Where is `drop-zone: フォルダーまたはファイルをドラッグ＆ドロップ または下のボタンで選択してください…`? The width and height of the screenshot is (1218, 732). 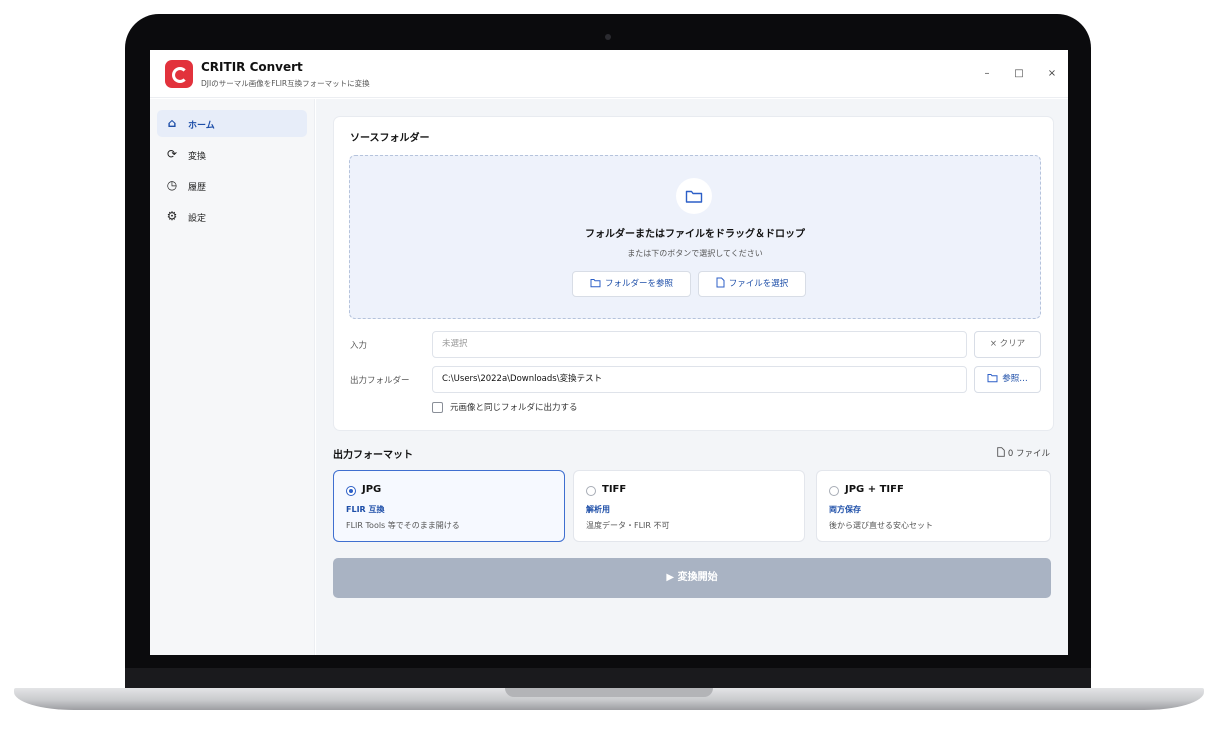
drop-zone: フォルダーまたはファイルをドラッグ＆ドロップ または下のボタンで選択してください… is located at coordinates (695, 237).